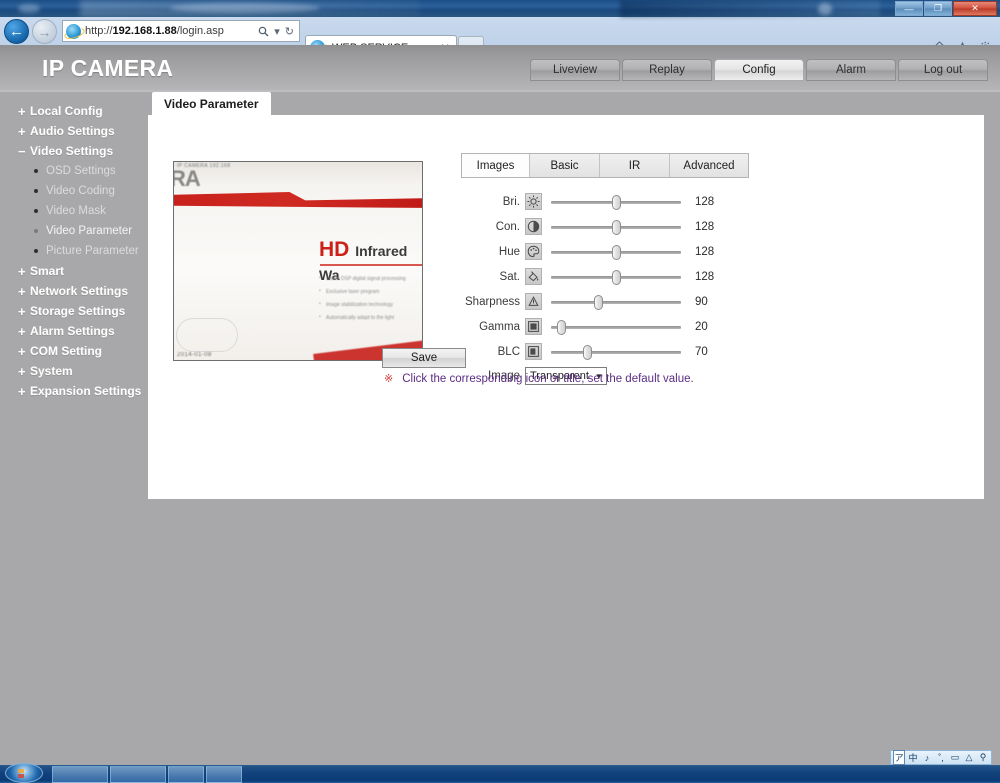 The height and width of the screenshot is (783, 1000). I want to click on ime-glyph: 中, so click(913, 757).